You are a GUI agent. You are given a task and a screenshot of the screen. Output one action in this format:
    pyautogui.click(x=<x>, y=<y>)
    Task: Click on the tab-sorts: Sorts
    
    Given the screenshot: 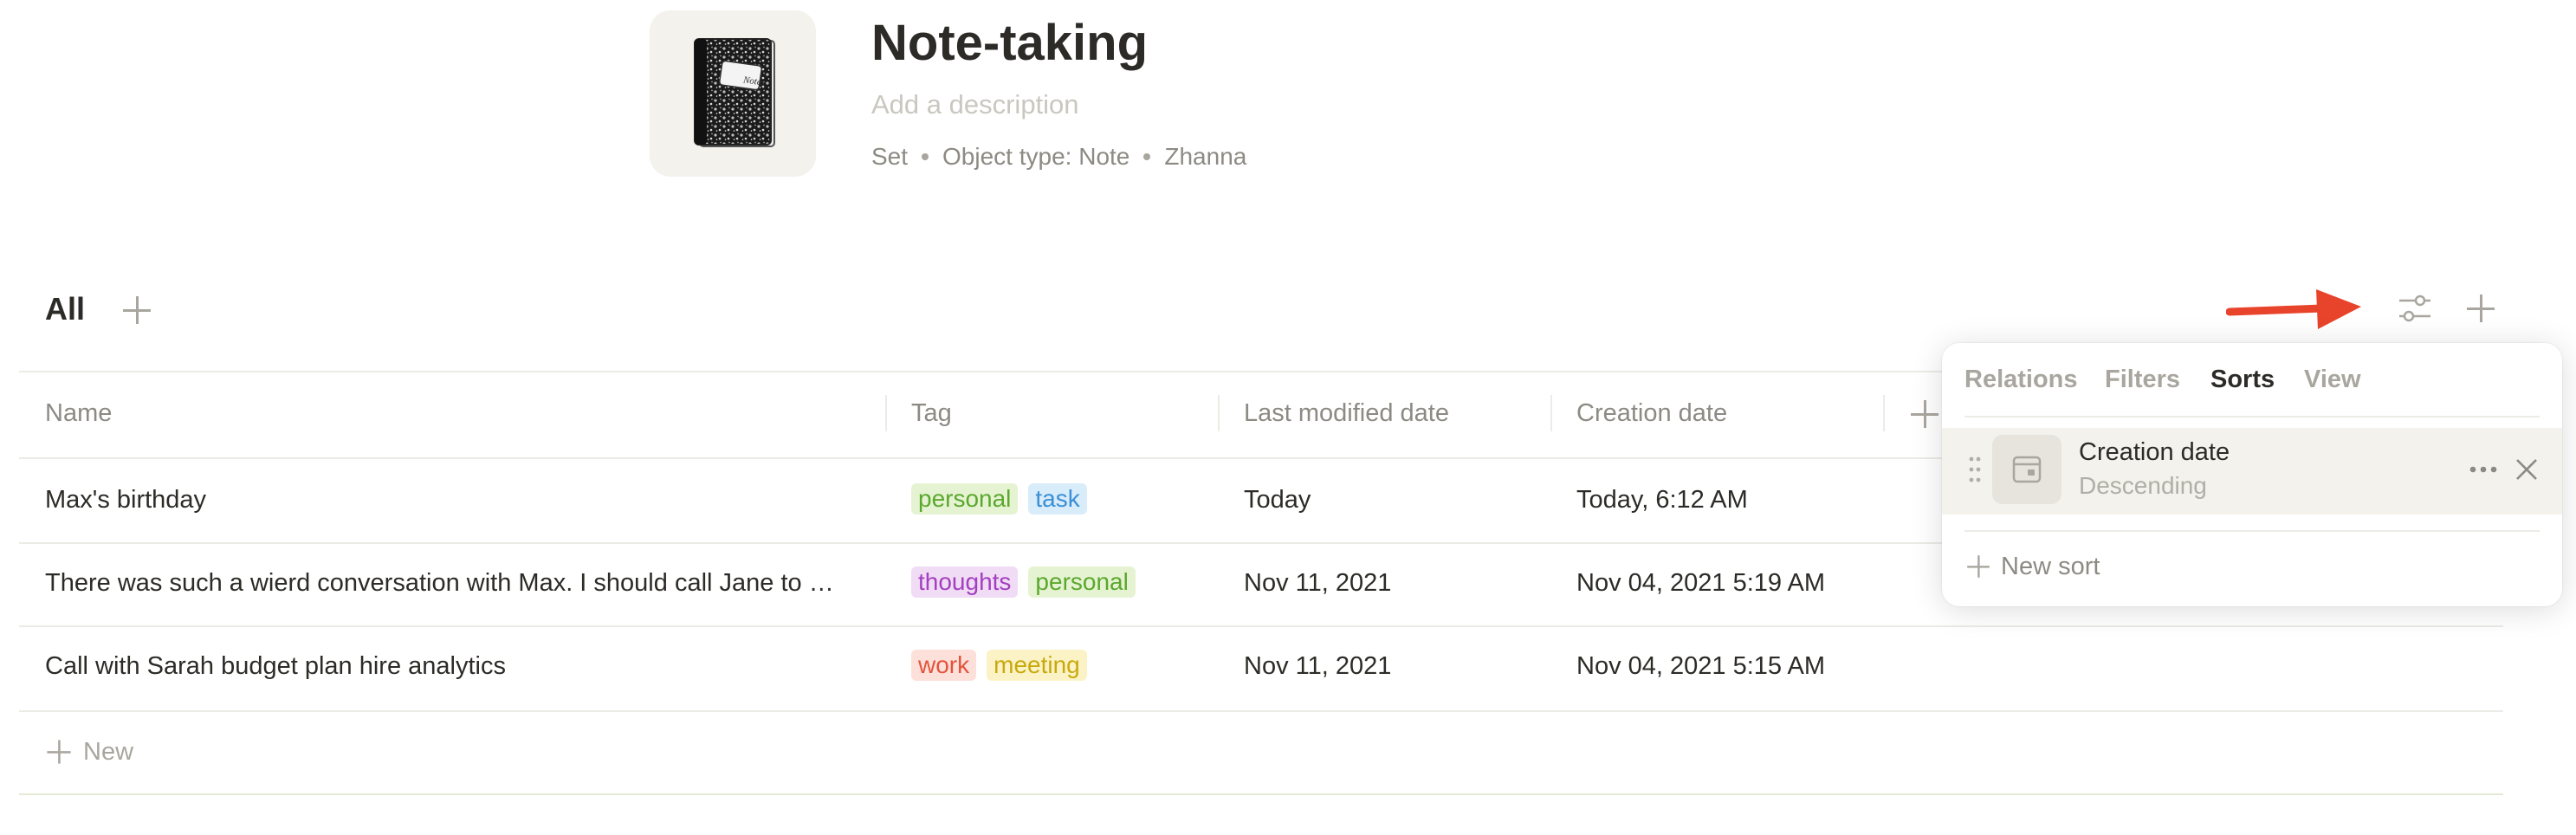 What is the action you would take?
    pyautogui.click(x=2242, y=380)
    